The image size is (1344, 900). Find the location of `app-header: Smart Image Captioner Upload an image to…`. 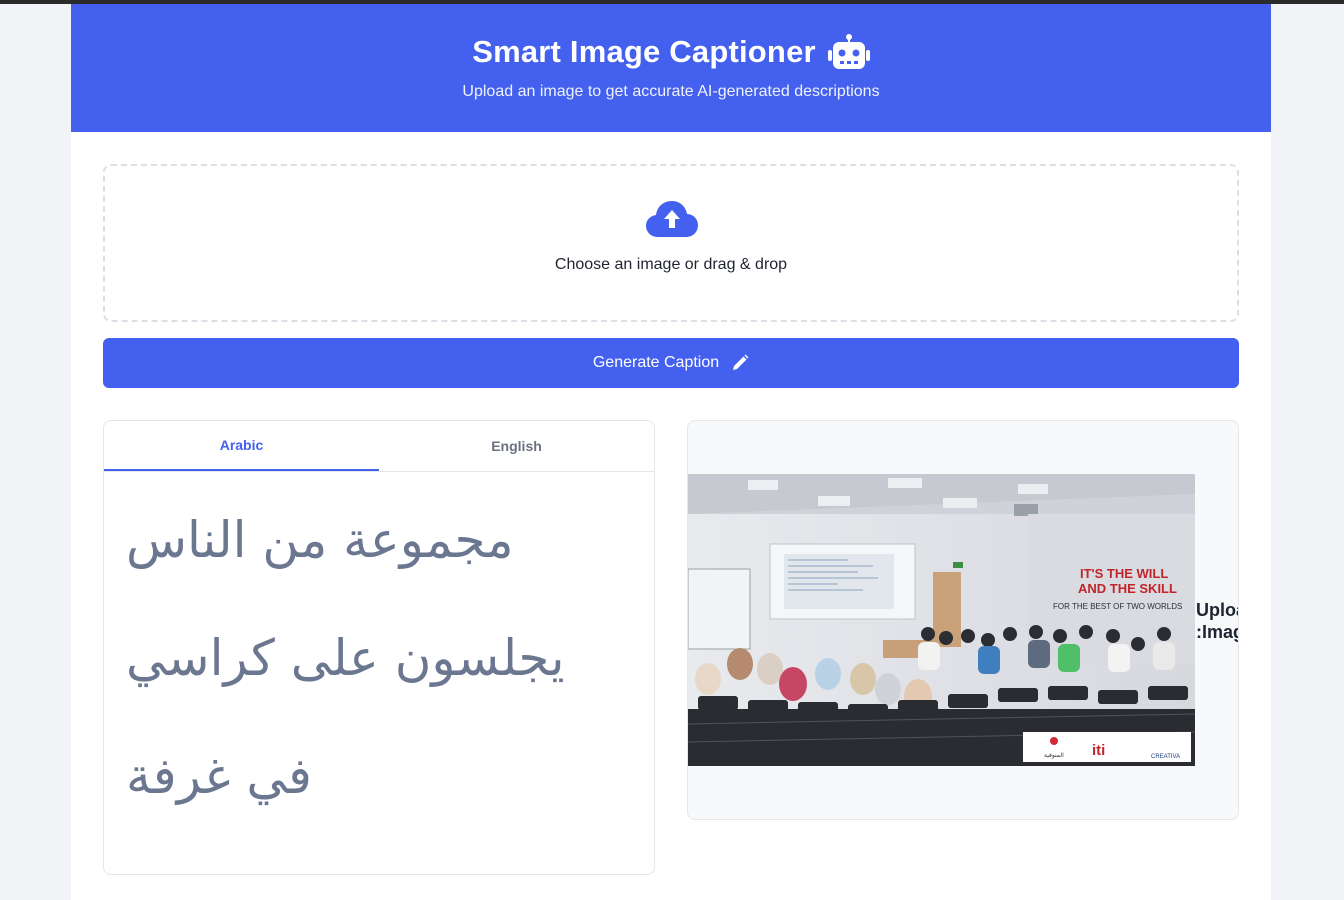

app-header: Smart Image Captioner Upload an image to… is located at coordinates (671, 68).